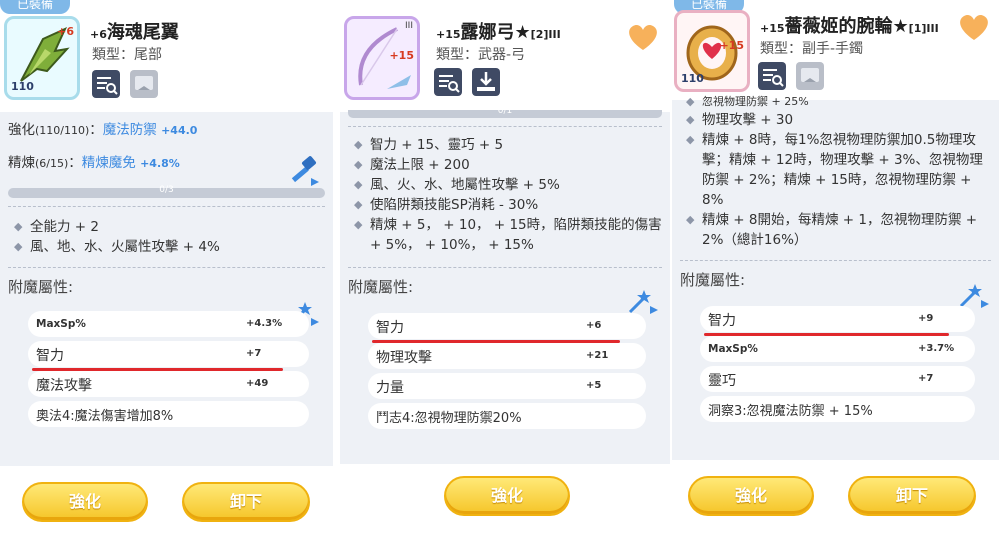 Image resolution: width=999 pixels, height=540 pixels. What do you see at coordinates (127, 54) in the screenshot?
I see `item-type: 類型：尾部` at bounding box center [127, 54].